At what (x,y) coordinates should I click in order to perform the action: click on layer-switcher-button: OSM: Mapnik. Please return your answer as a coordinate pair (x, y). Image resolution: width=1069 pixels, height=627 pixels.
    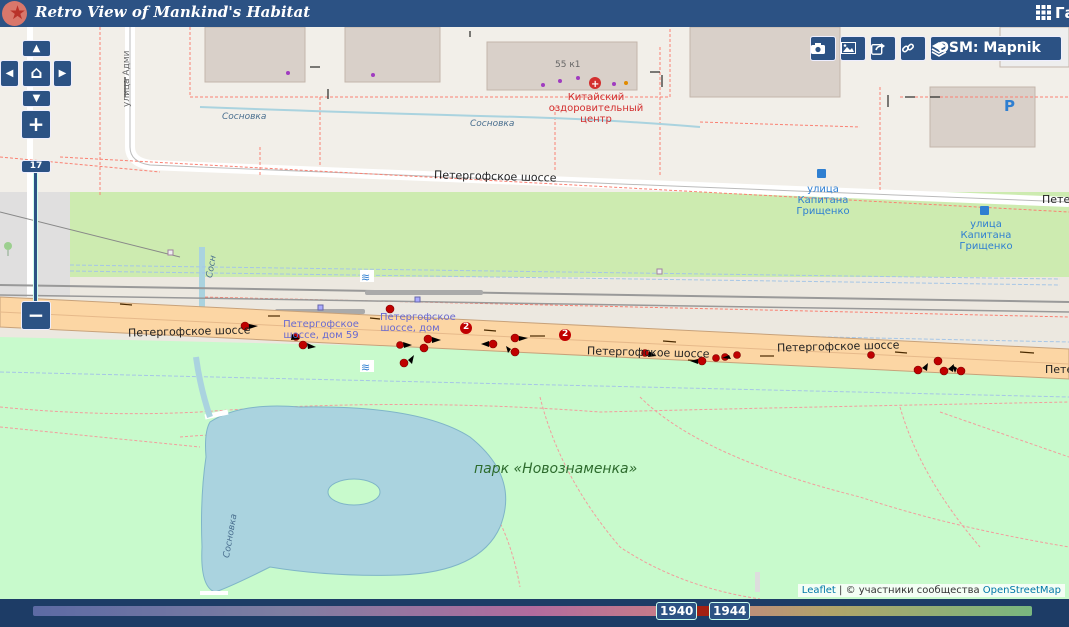
    Looking at the image, I should click on (996, 48).